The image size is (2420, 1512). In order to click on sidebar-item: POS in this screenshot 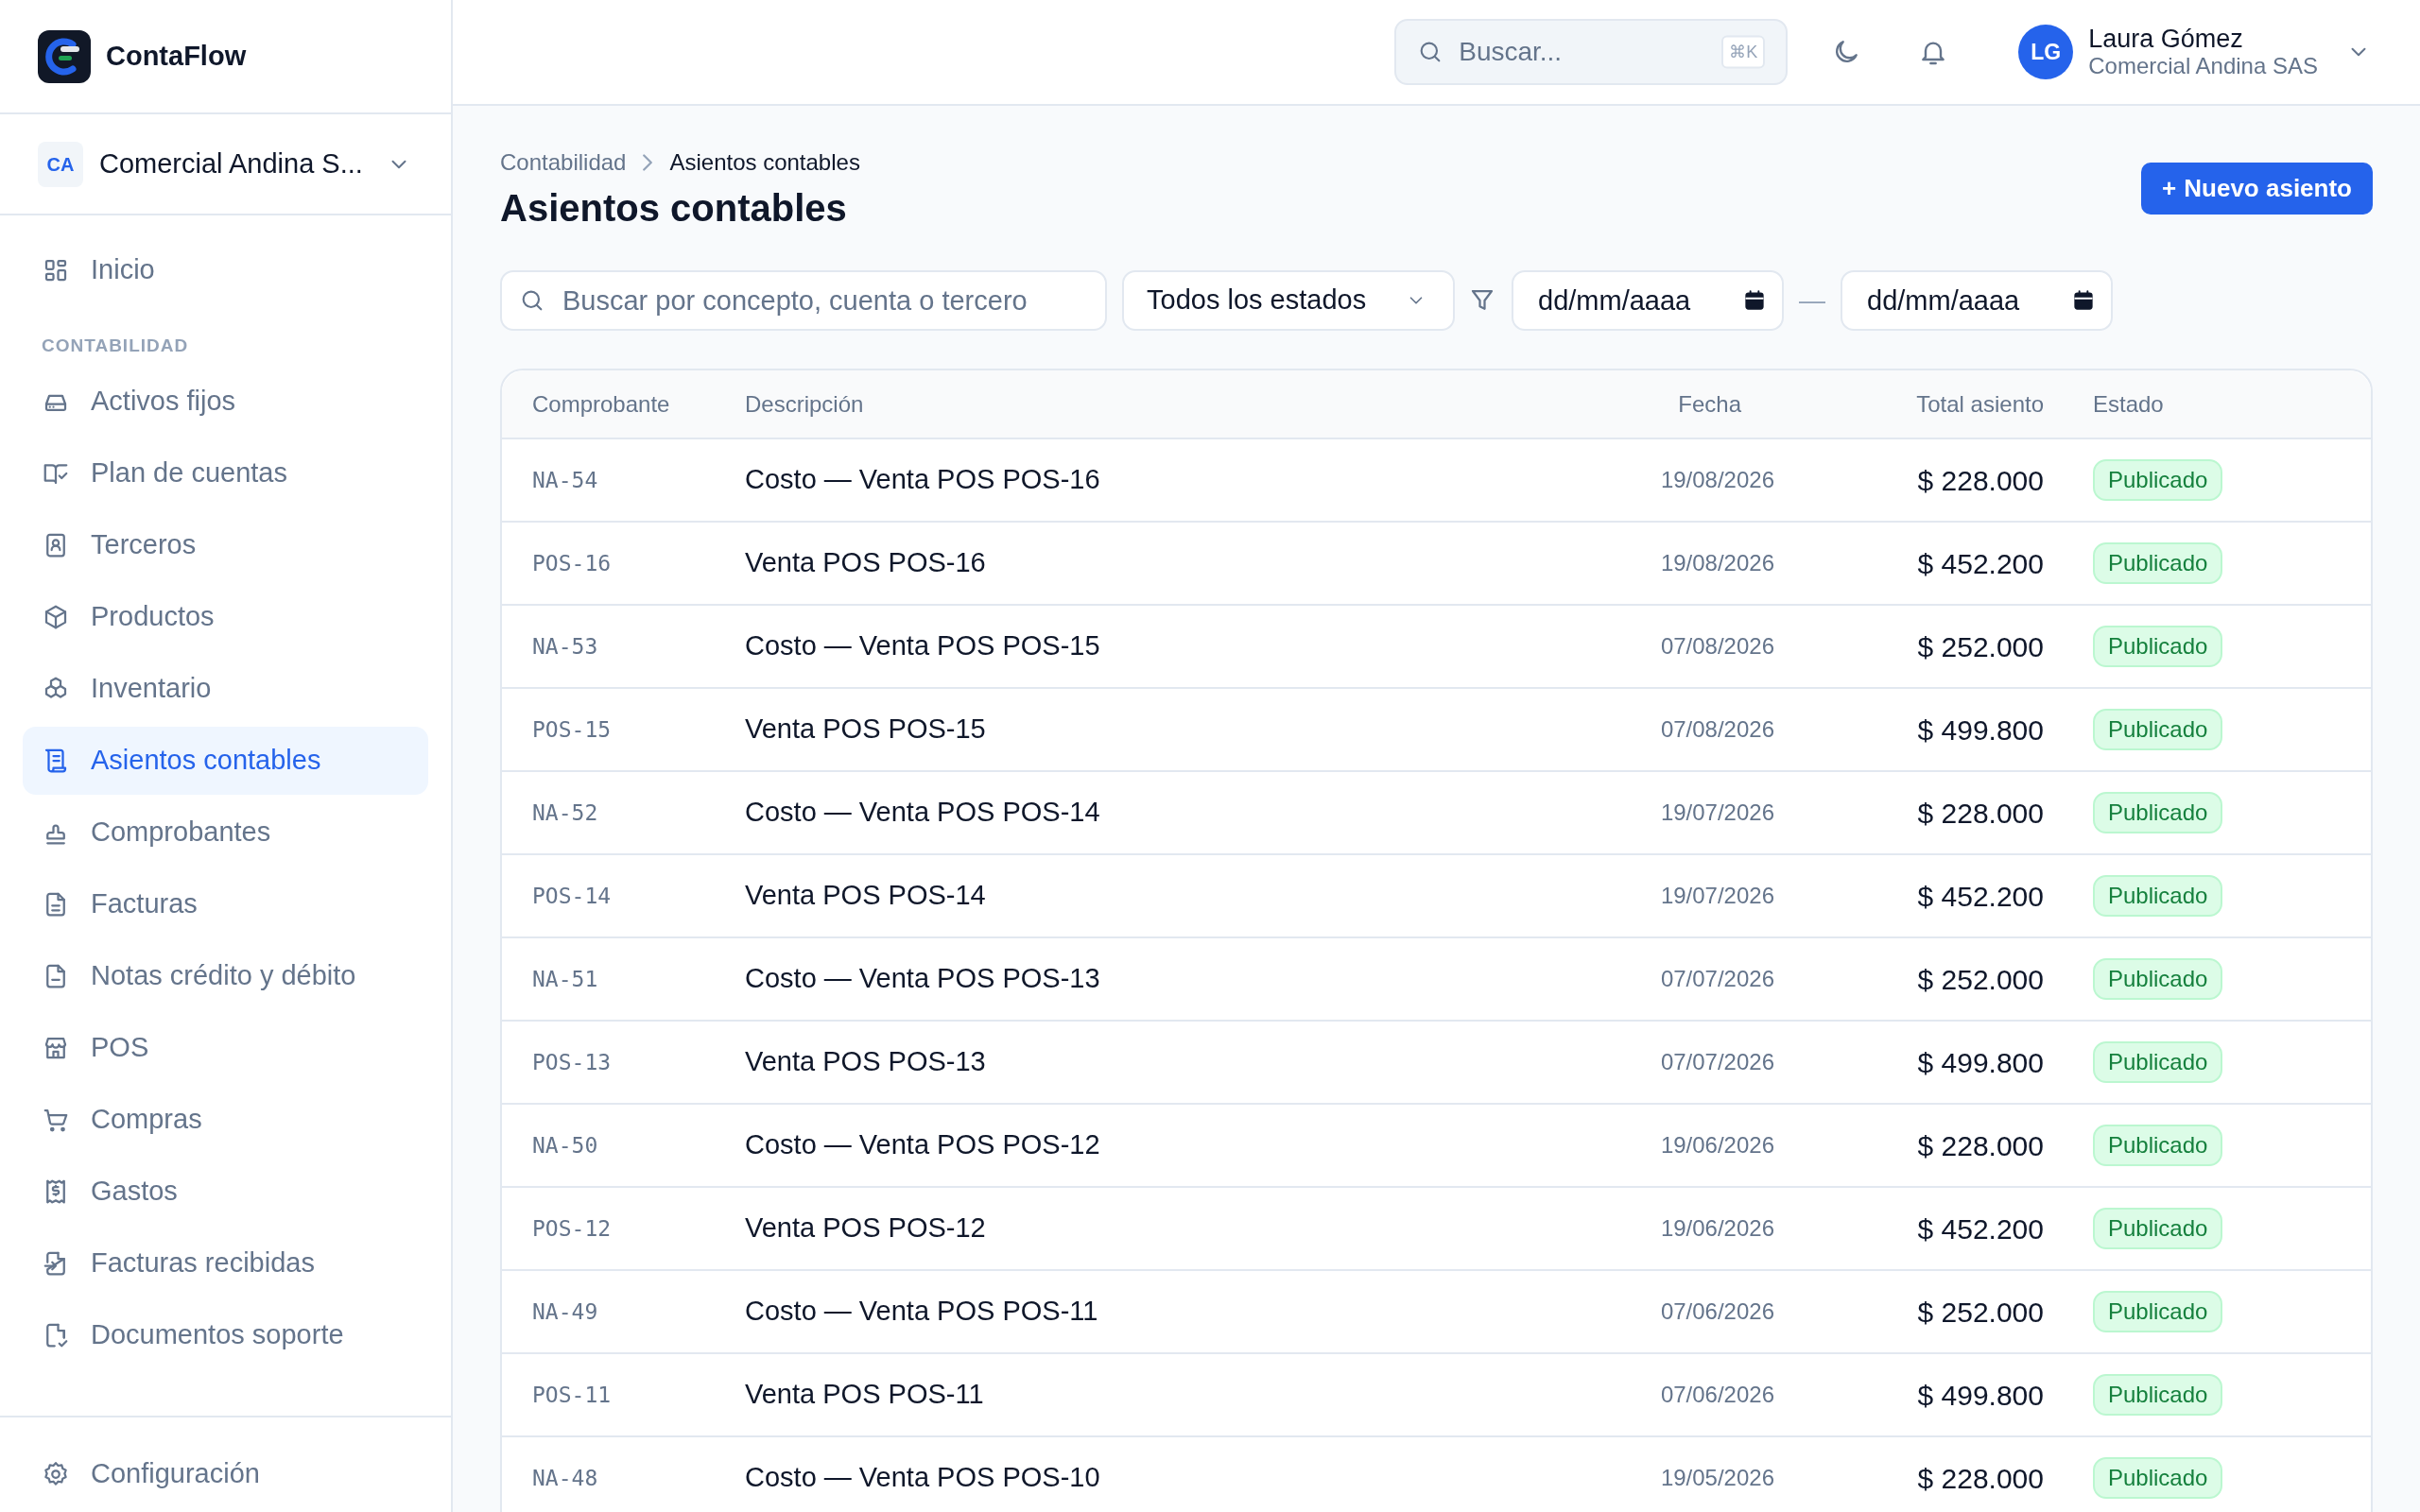, I will do `click(226, 1047)`.